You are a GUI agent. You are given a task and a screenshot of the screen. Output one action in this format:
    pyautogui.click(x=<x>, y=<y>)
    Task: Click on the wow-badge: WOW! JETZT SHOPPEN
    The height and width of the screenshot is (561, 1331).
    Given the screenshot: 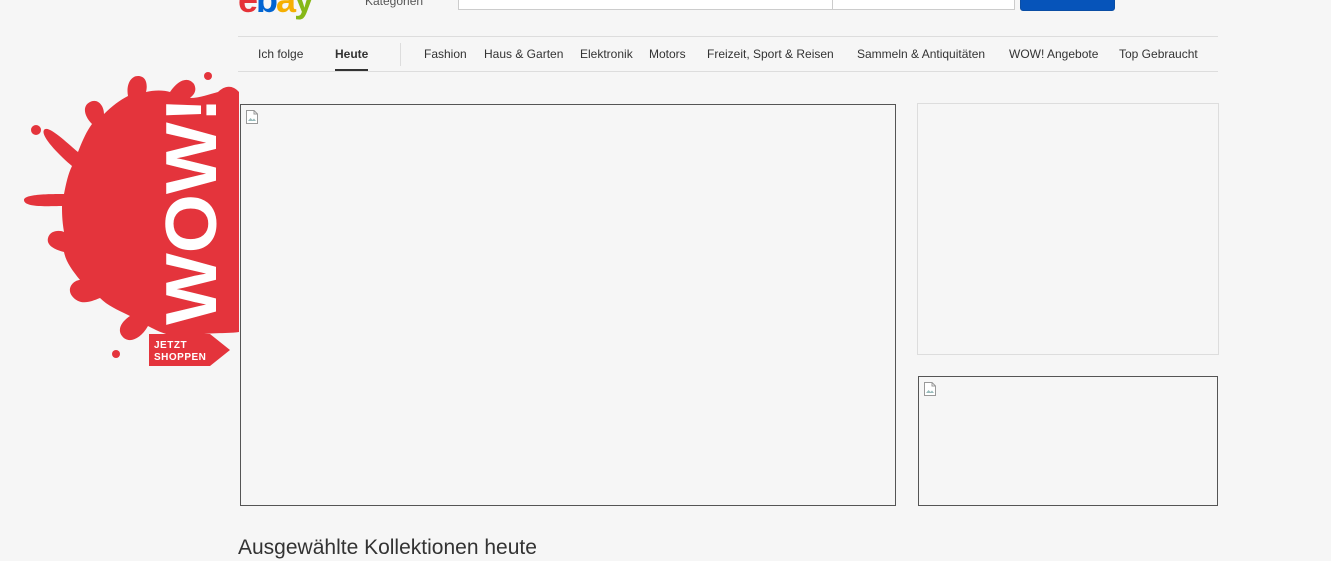 What is the action you would take?
    pyautogui.click(x=131, y=220)
    